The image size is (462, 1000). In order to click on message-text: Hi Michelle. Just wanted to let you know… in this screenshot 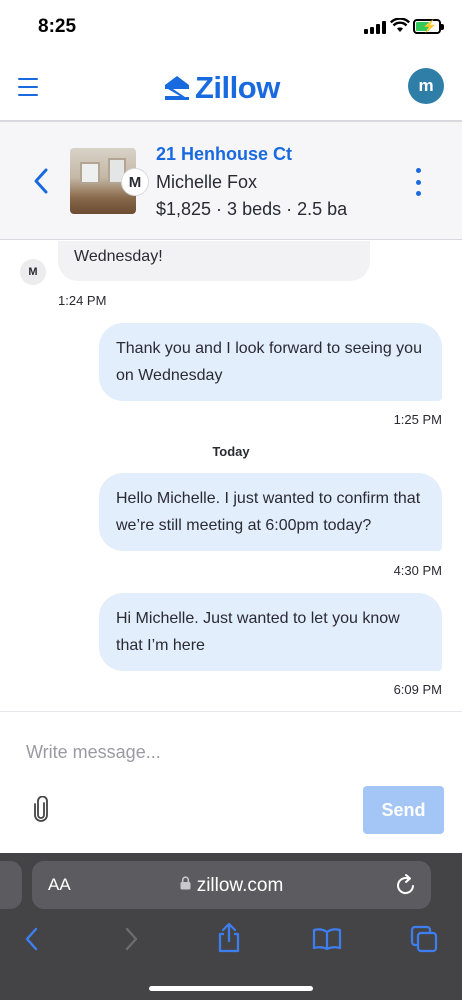, I will do `click(258, 632)`.